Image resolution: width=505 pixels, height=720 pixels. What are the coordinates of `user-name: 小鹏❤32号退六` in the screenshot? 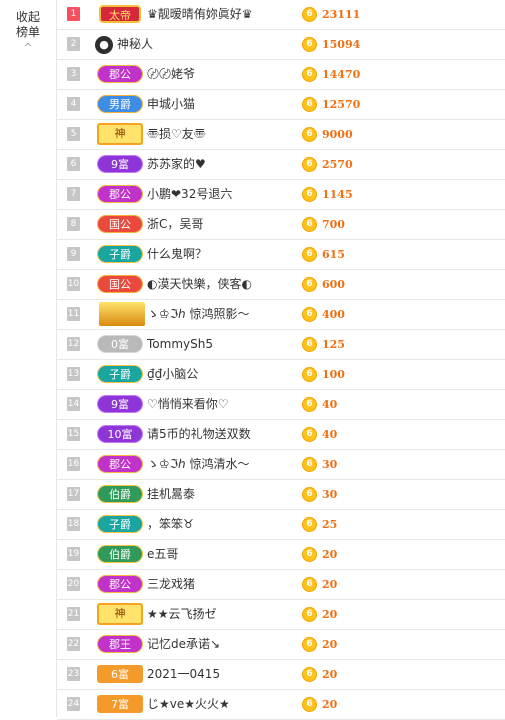 It's located at (189, 194).